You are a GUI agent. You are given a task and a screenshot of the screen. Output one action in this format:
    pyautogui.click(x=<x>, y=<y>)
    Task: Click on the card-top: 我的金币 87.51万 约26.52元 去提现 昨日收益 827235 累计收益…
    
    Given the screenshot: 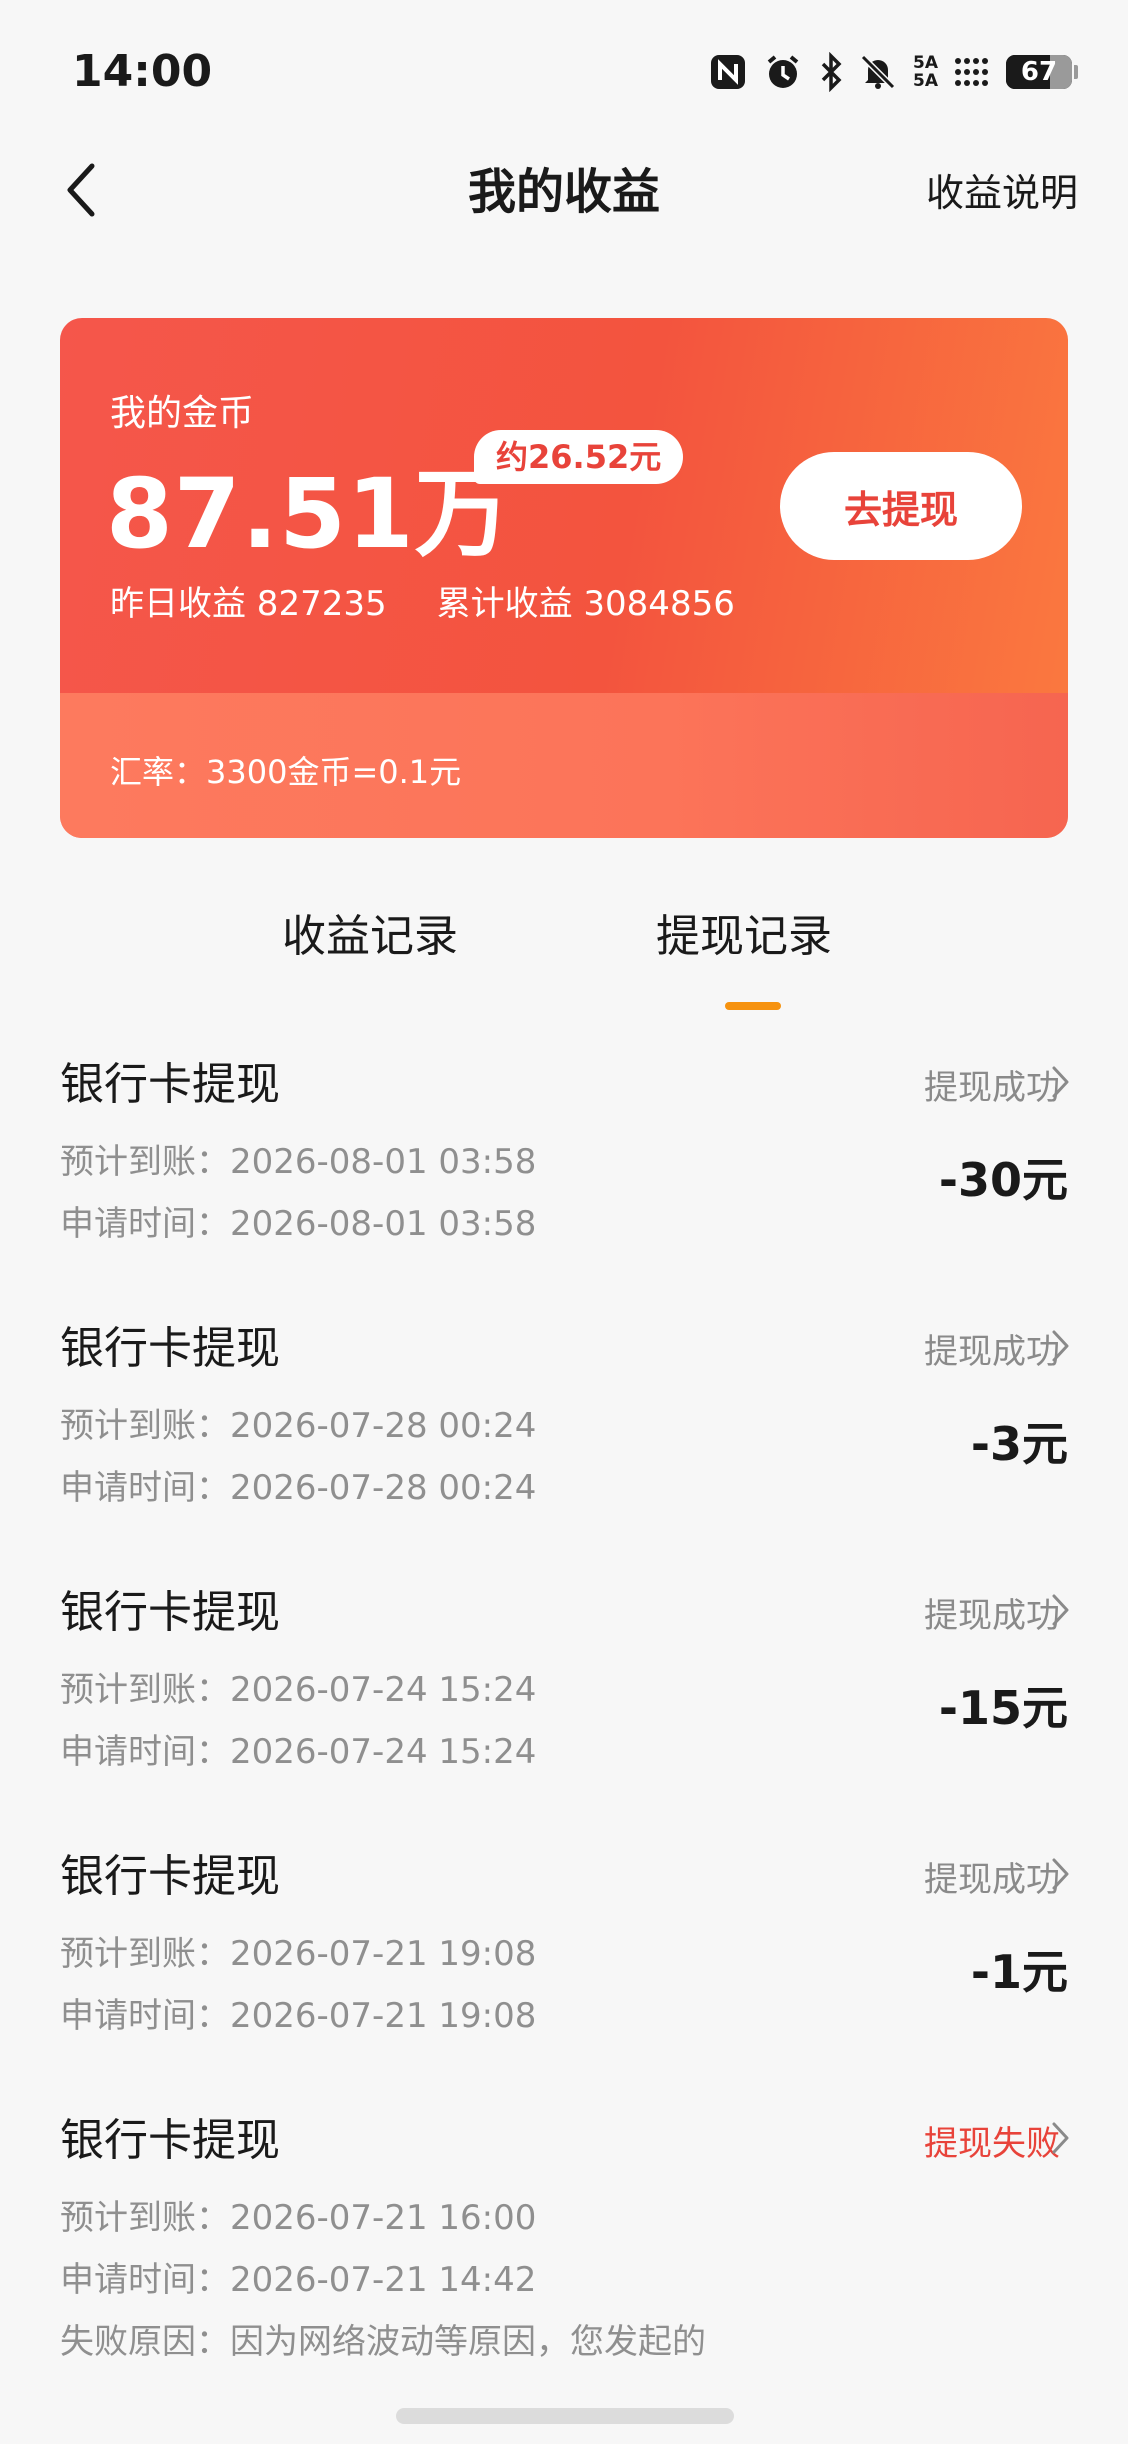 What is the action you would take?
    pyautogui.click(x=564, y=505)
    